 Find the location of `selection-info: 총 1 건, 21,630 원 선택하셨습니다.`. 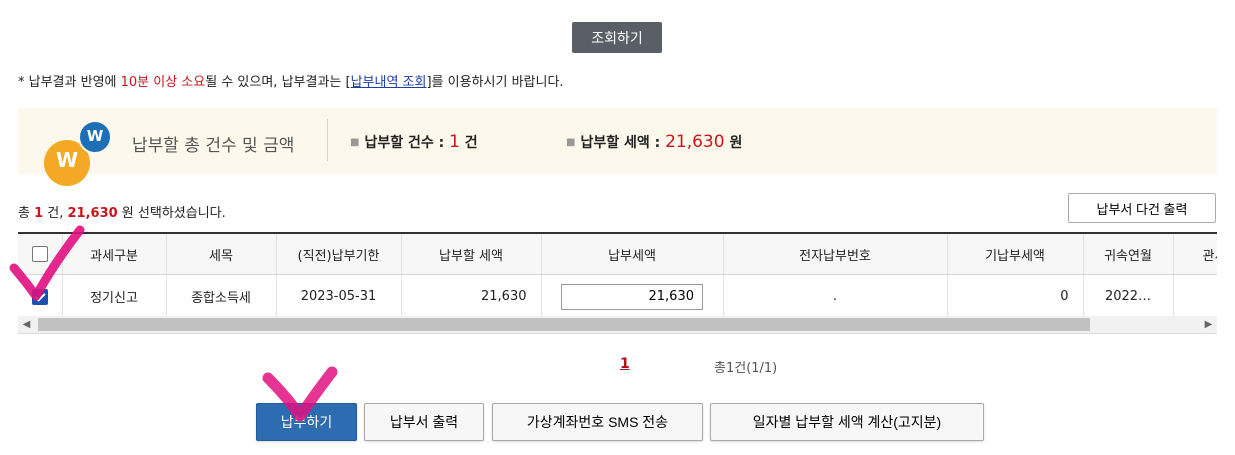

selection-info: 총 1 건, 21,630 원 선택하셨습니다. is located at coordinates (122, 213).